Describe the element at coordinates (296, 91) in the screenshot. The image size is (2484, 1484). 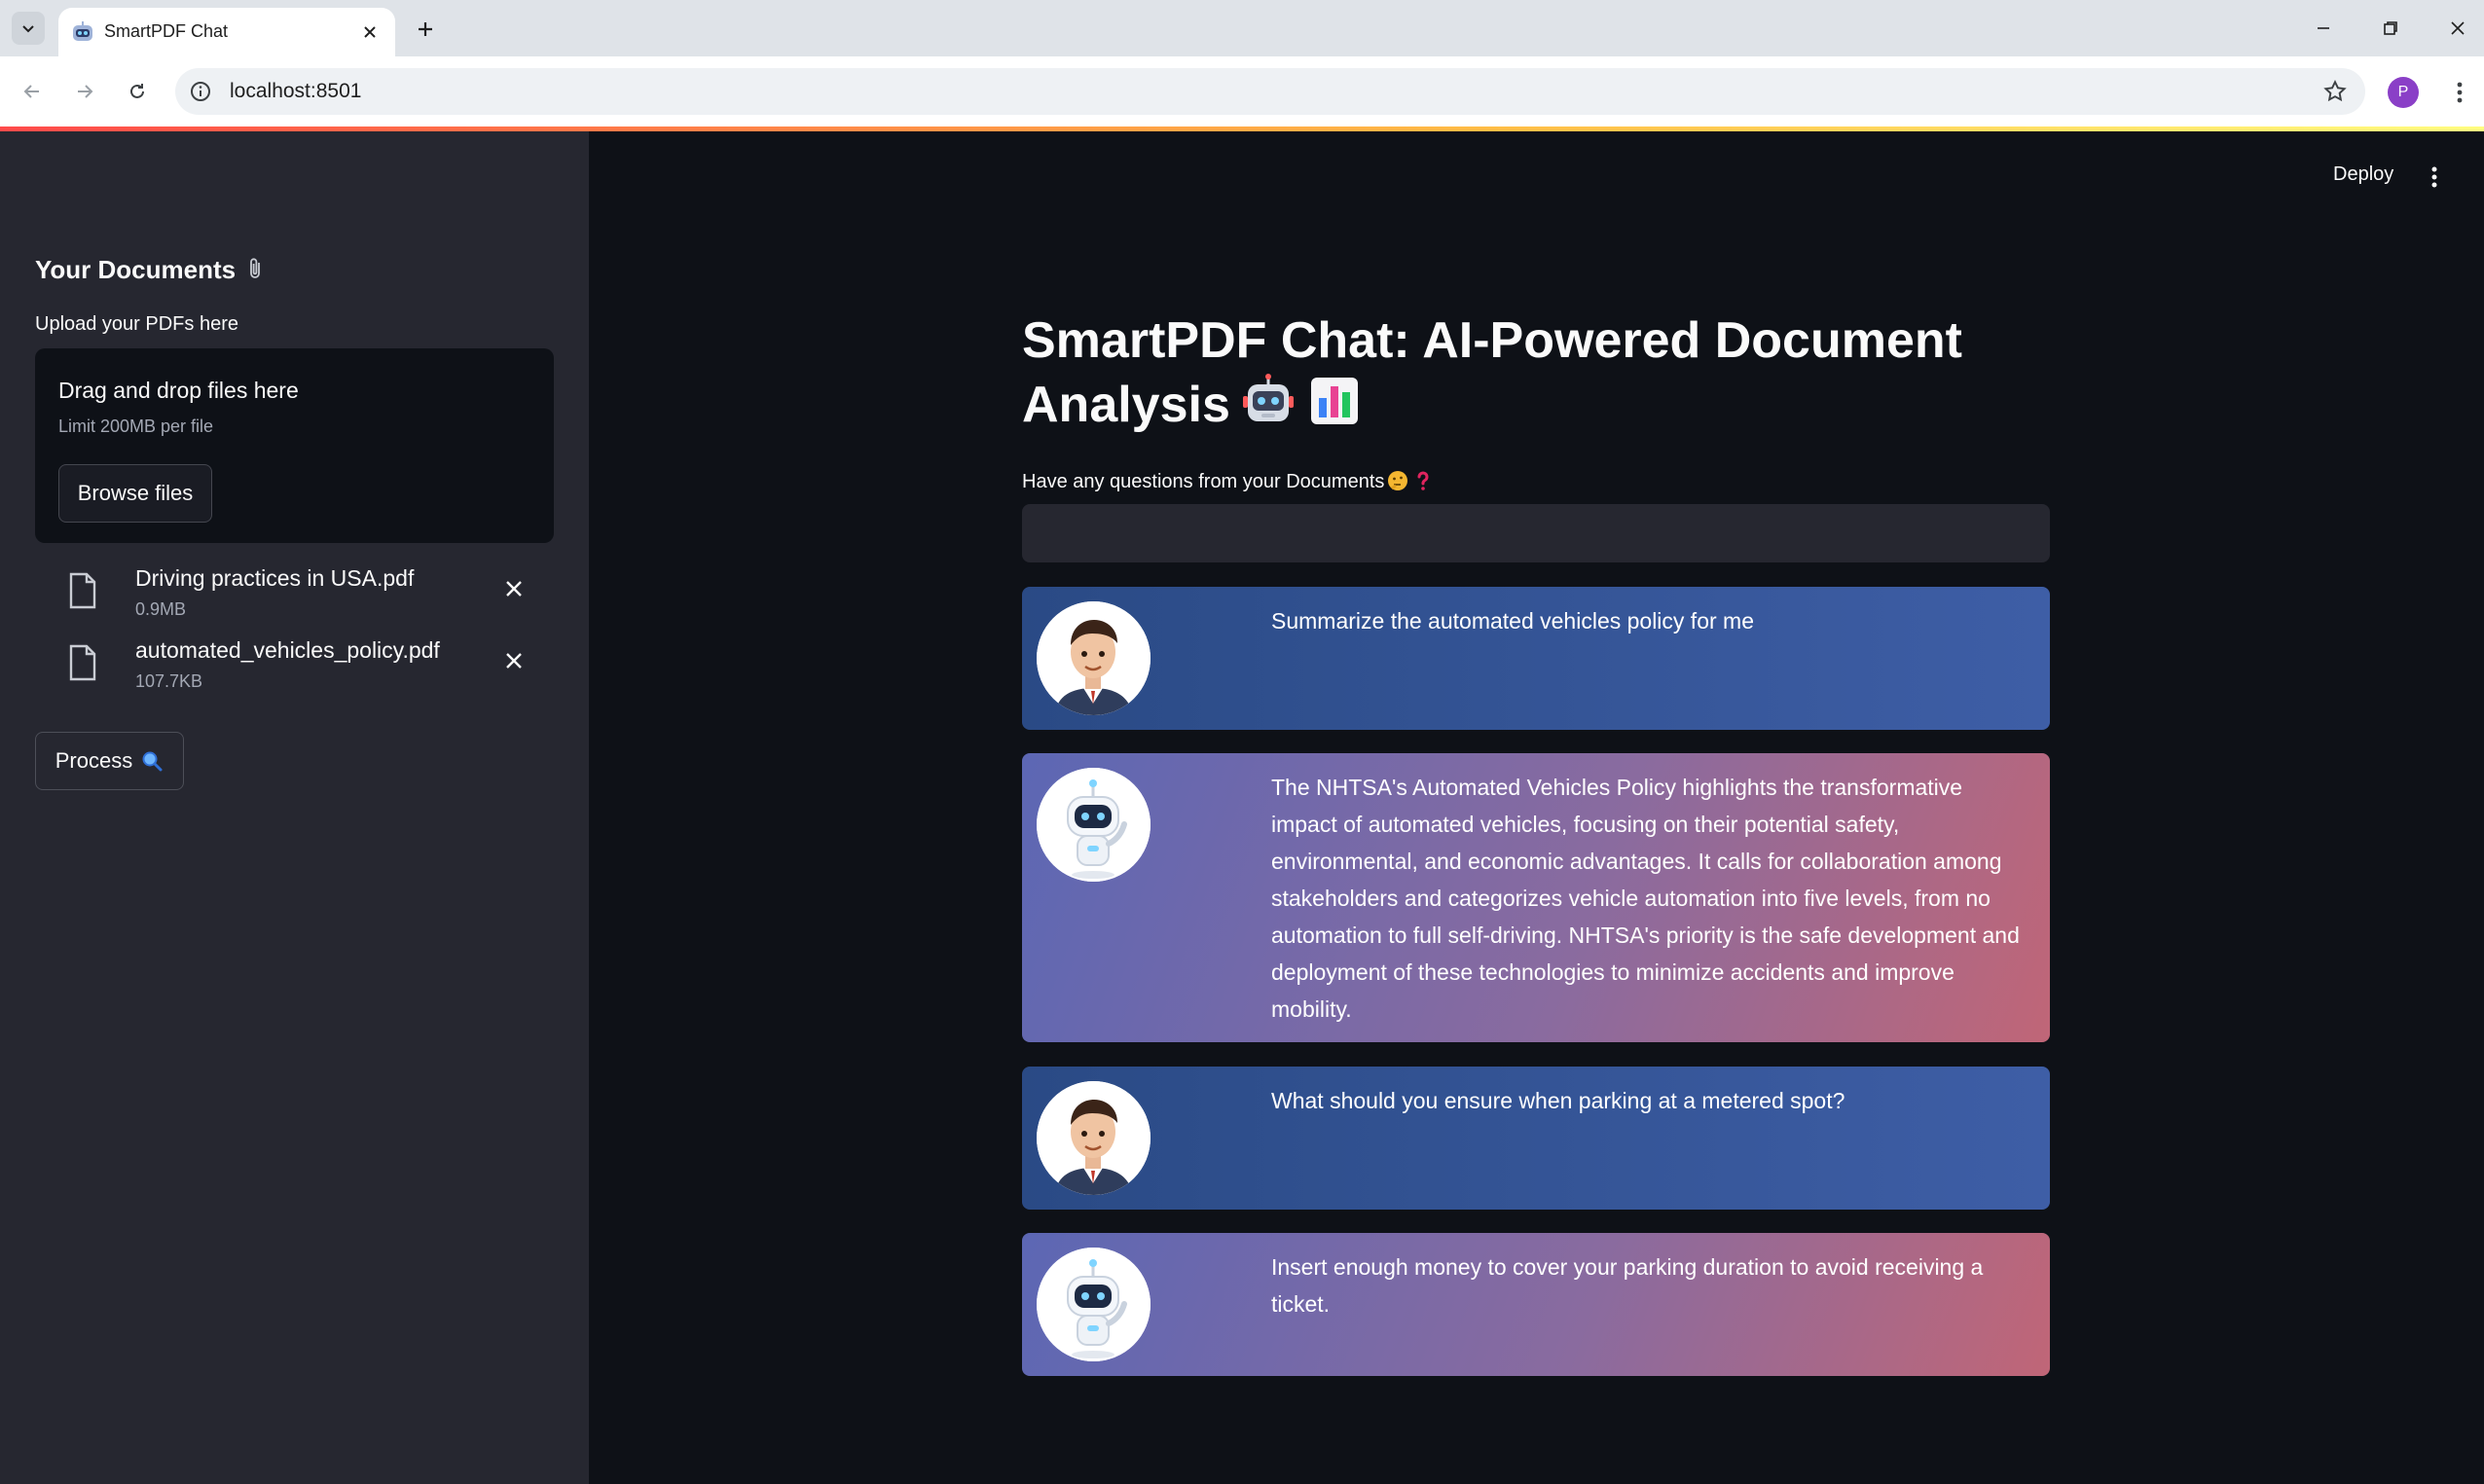
I see `url-text: localhost:8501` at that location.